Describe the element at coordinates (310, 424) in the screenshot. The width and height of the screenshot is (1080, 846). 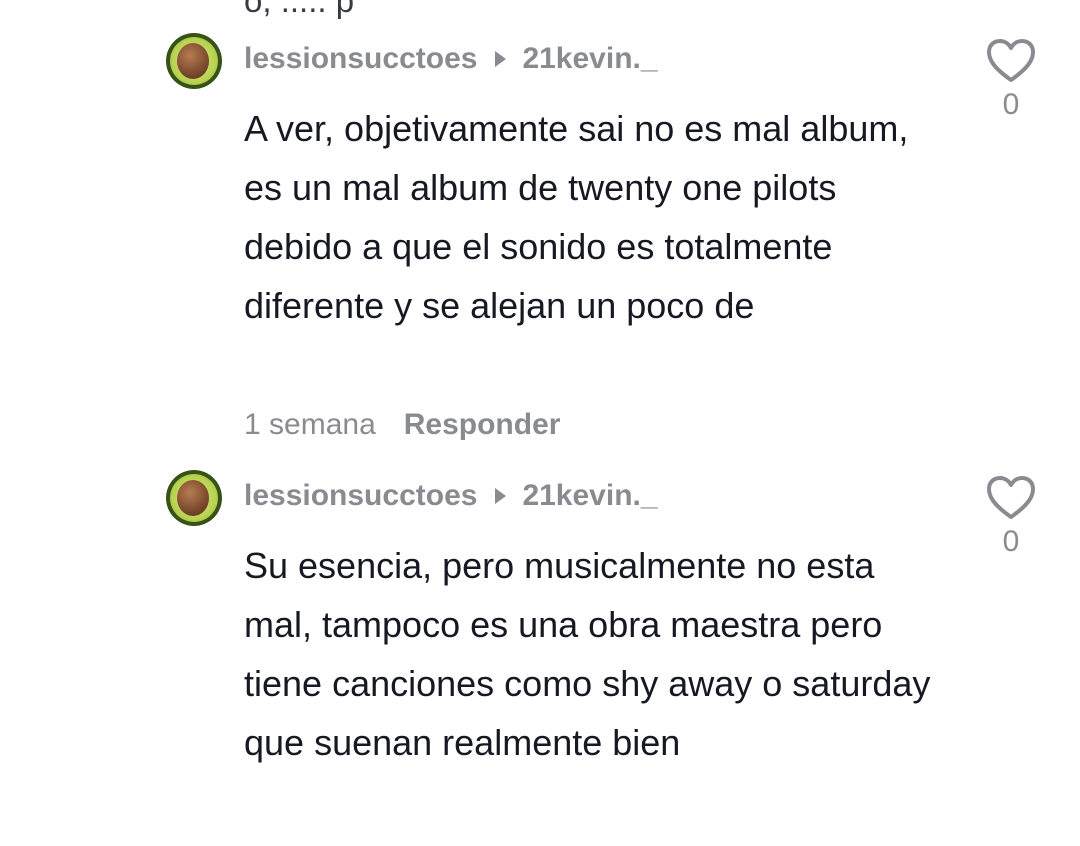
I see `timestamp: 1 semana` at that location.